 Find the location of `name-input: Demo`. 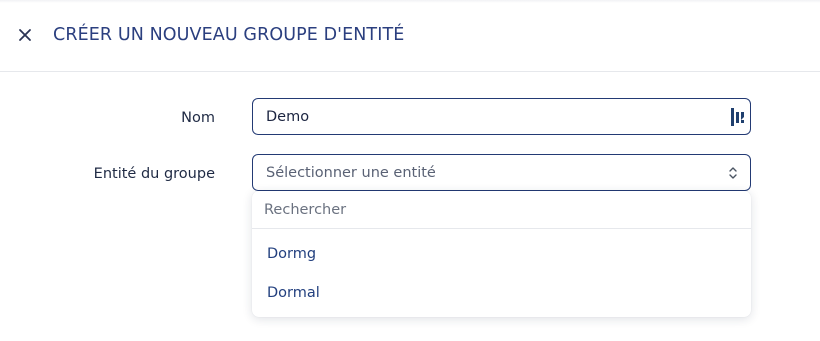

name-input: Demo is located at coordinates (501, 116).